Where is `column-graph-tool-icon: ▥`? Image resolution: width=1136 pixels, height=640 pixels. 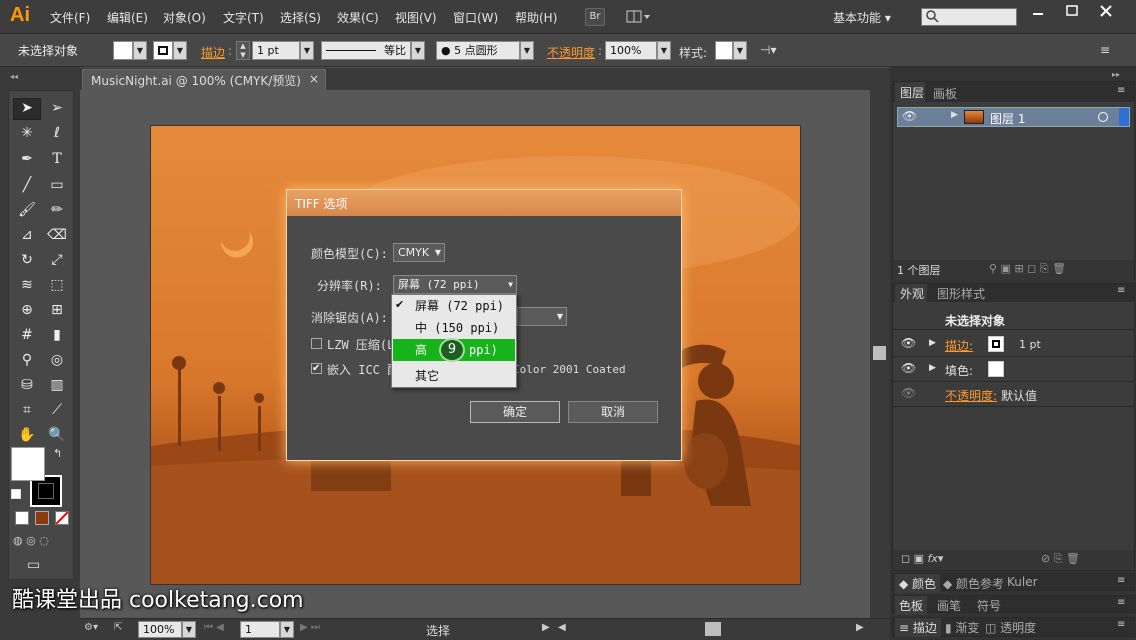 column-graph-tool-icon: ▥ is located at coordinates (57, 385).